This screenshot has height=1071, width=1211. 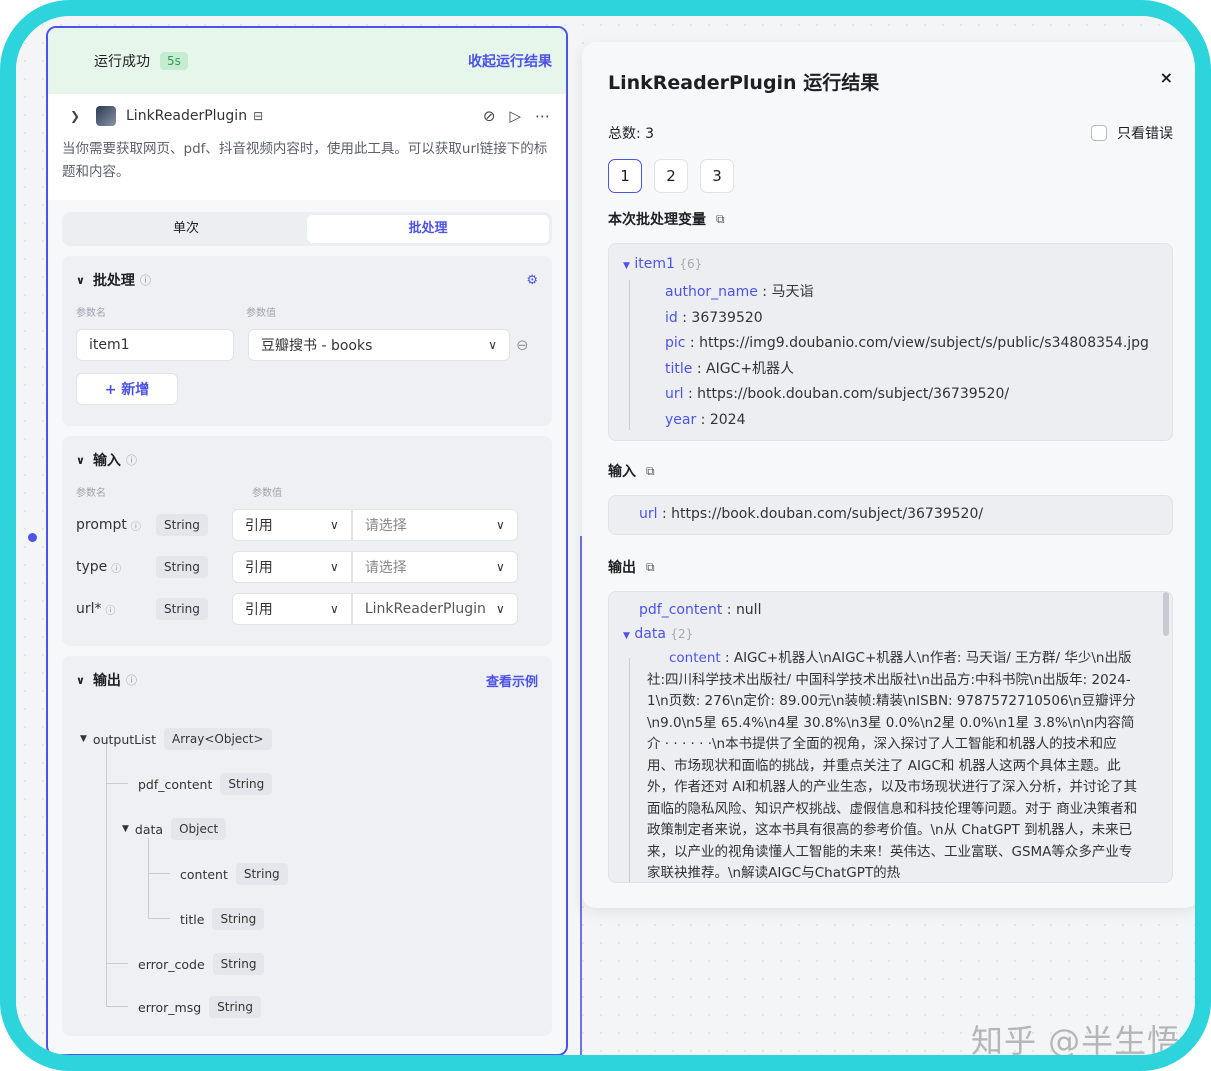 I want to click on tree-node-data: ▼ data Object, so click(x=174, y=829).